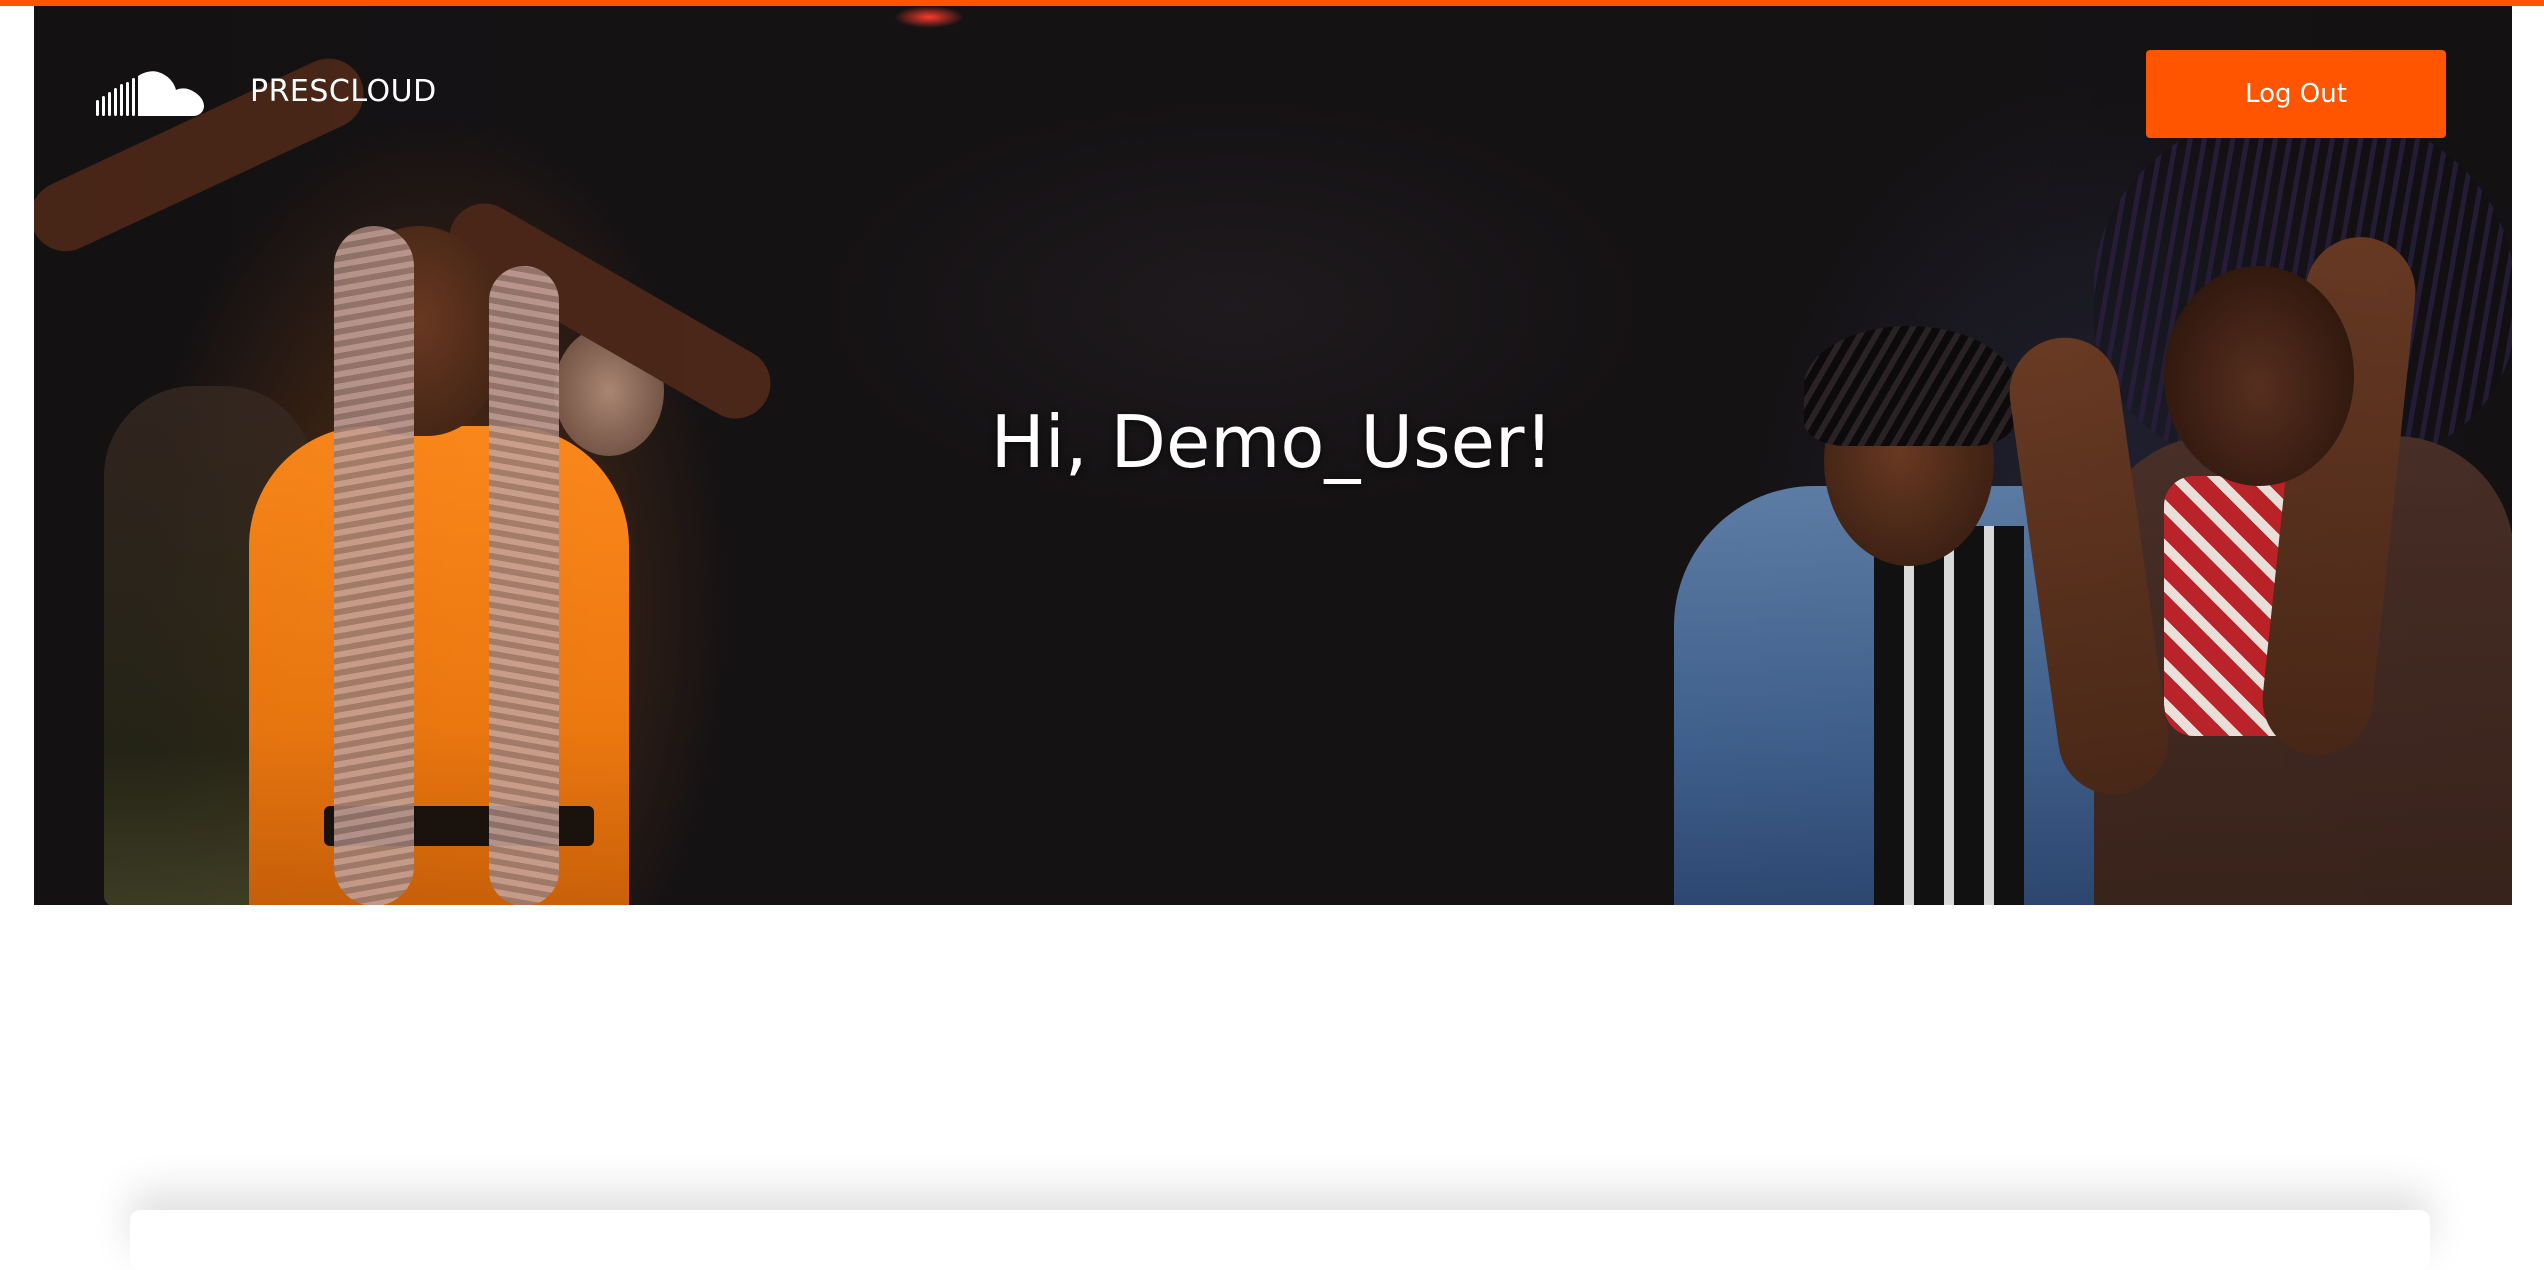 This screenshot has height=1270, width=2544. I want to click on soundcloud-cloud-icon, so click(151, 94).